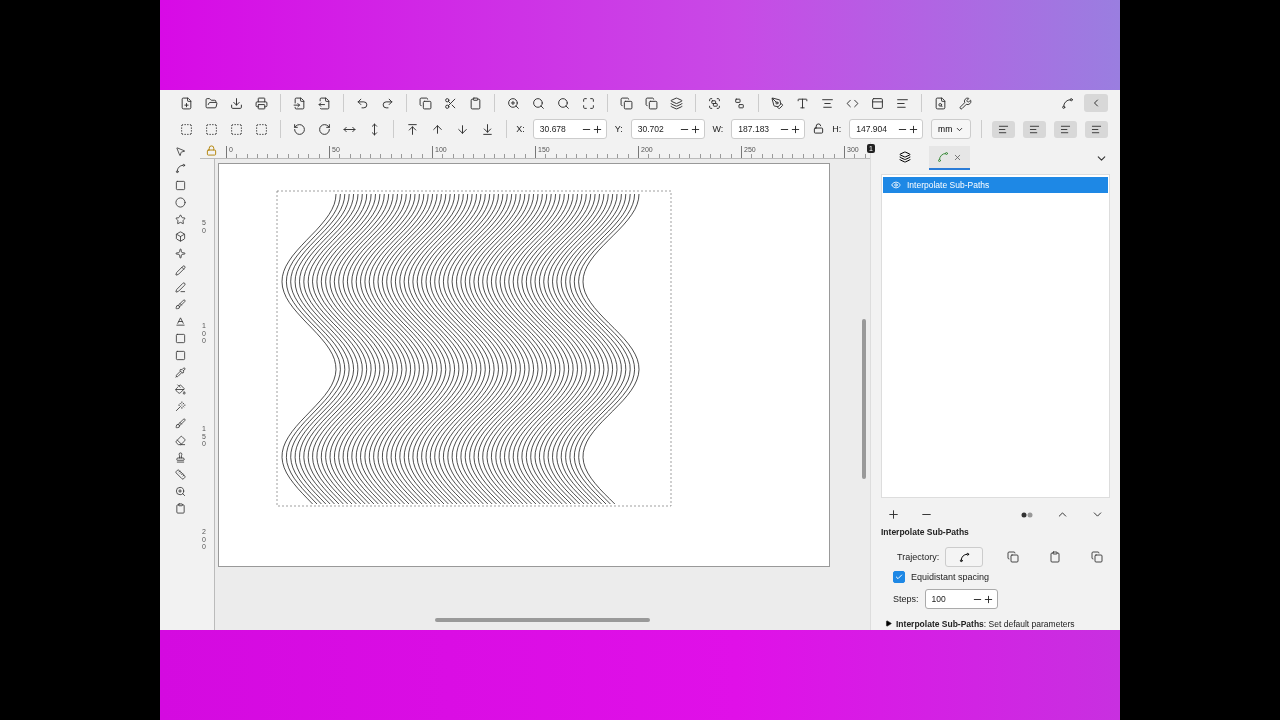 The width and height of the screenshot is (1280, 720). I want to click on checkbox, so click(899, 577).